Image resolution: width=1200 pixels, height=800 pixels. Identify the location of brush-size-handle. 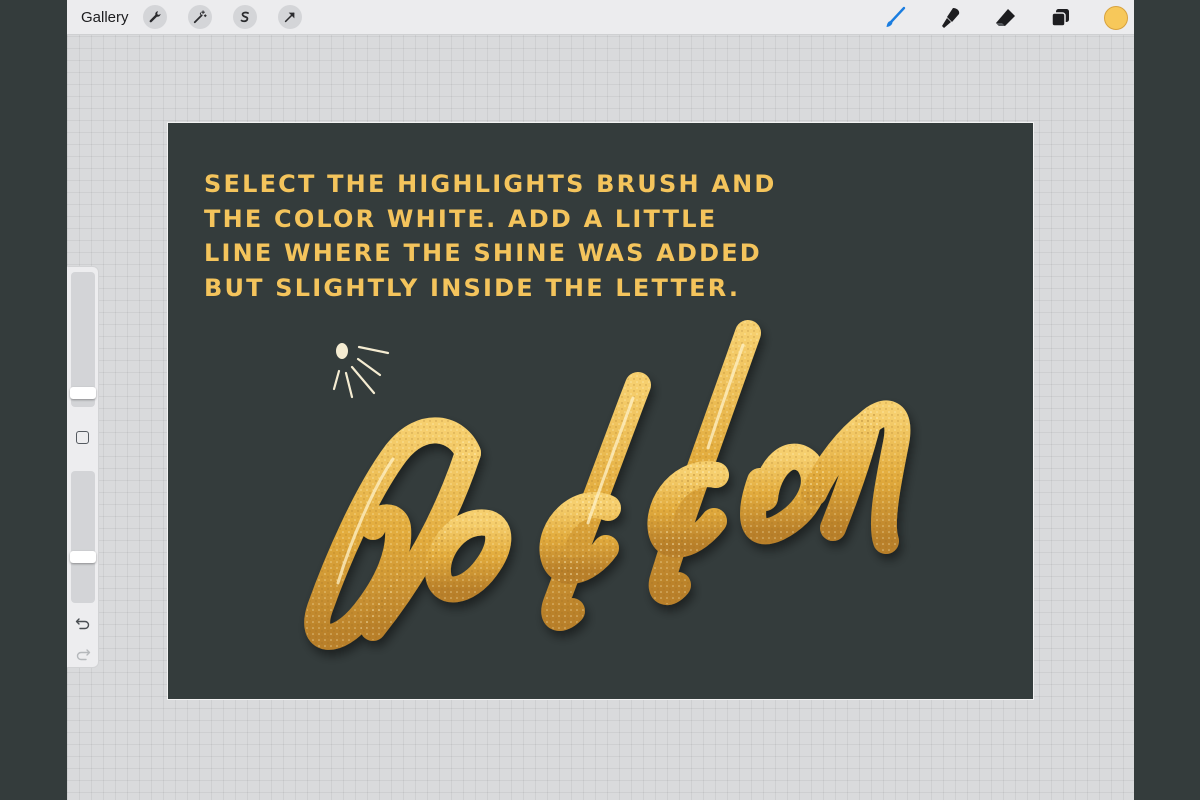
(83, 393).